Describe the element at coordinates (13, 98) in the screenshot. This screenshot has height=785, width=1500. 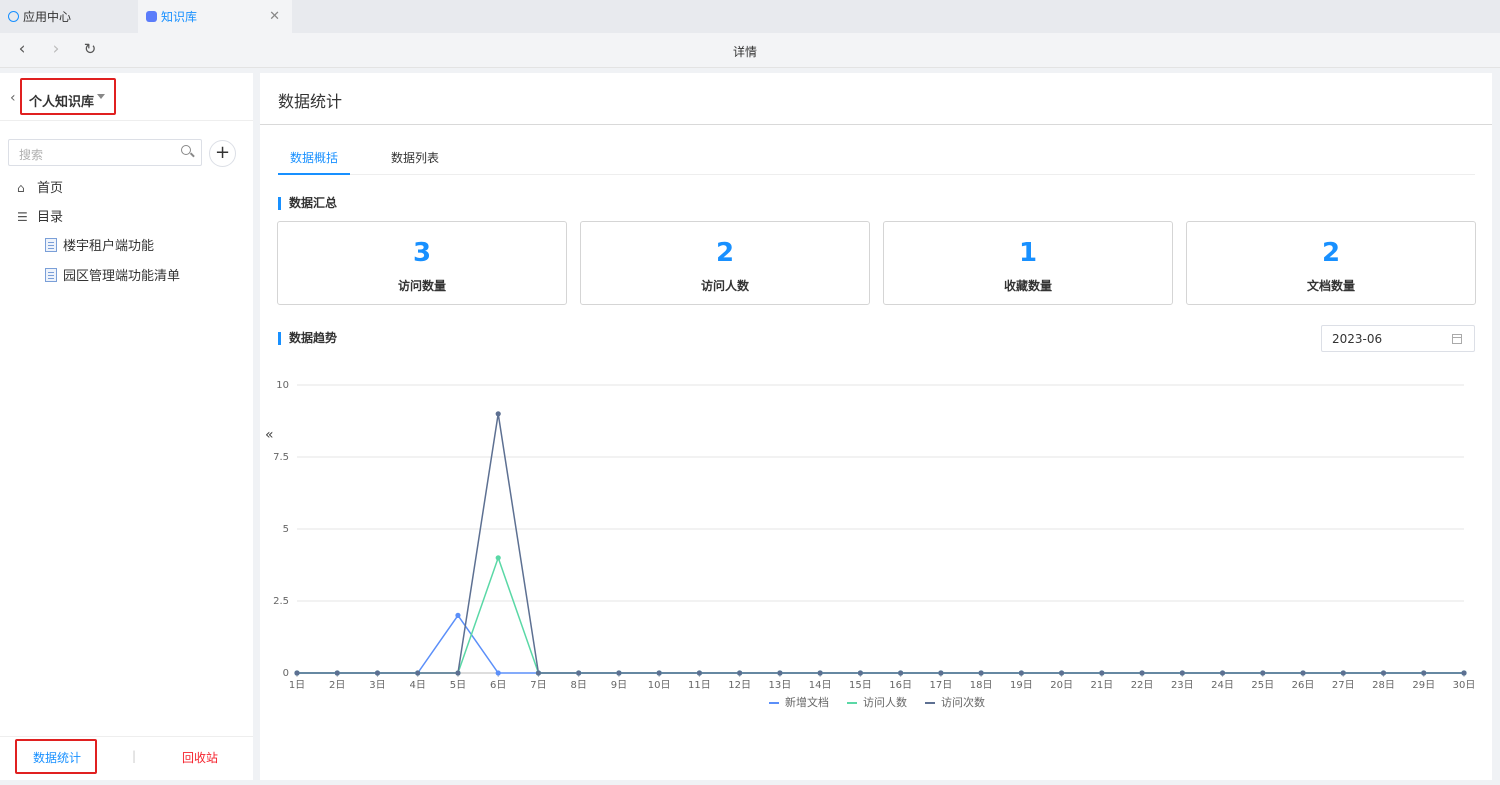
I see `chevron-left-icon: ‹` at that location.